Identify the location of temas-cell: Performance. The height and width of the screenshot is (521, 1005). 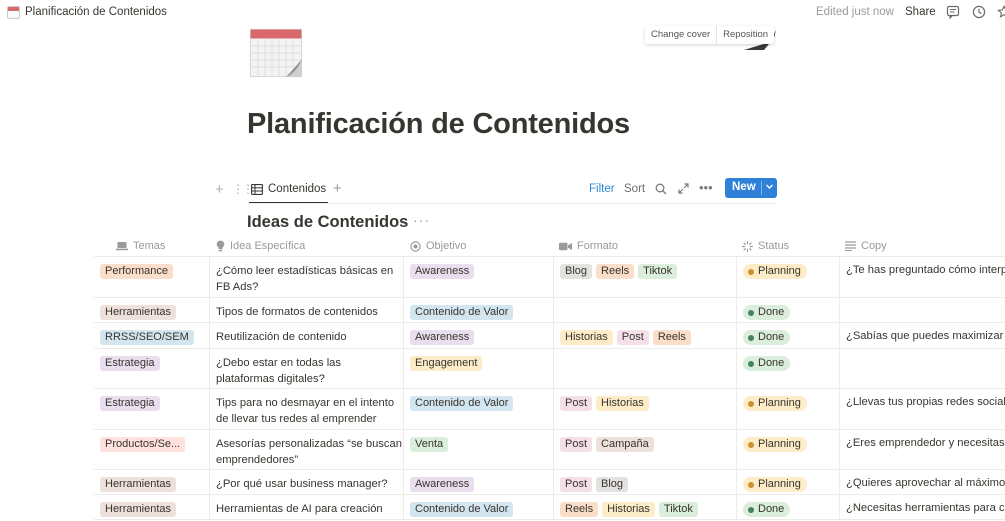
(152, 277).